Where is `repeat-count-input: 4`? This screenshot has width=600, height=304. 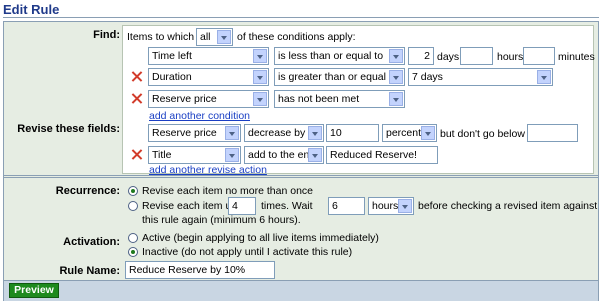
repeat-count-input: 4 is located at coordinates (242, 206).